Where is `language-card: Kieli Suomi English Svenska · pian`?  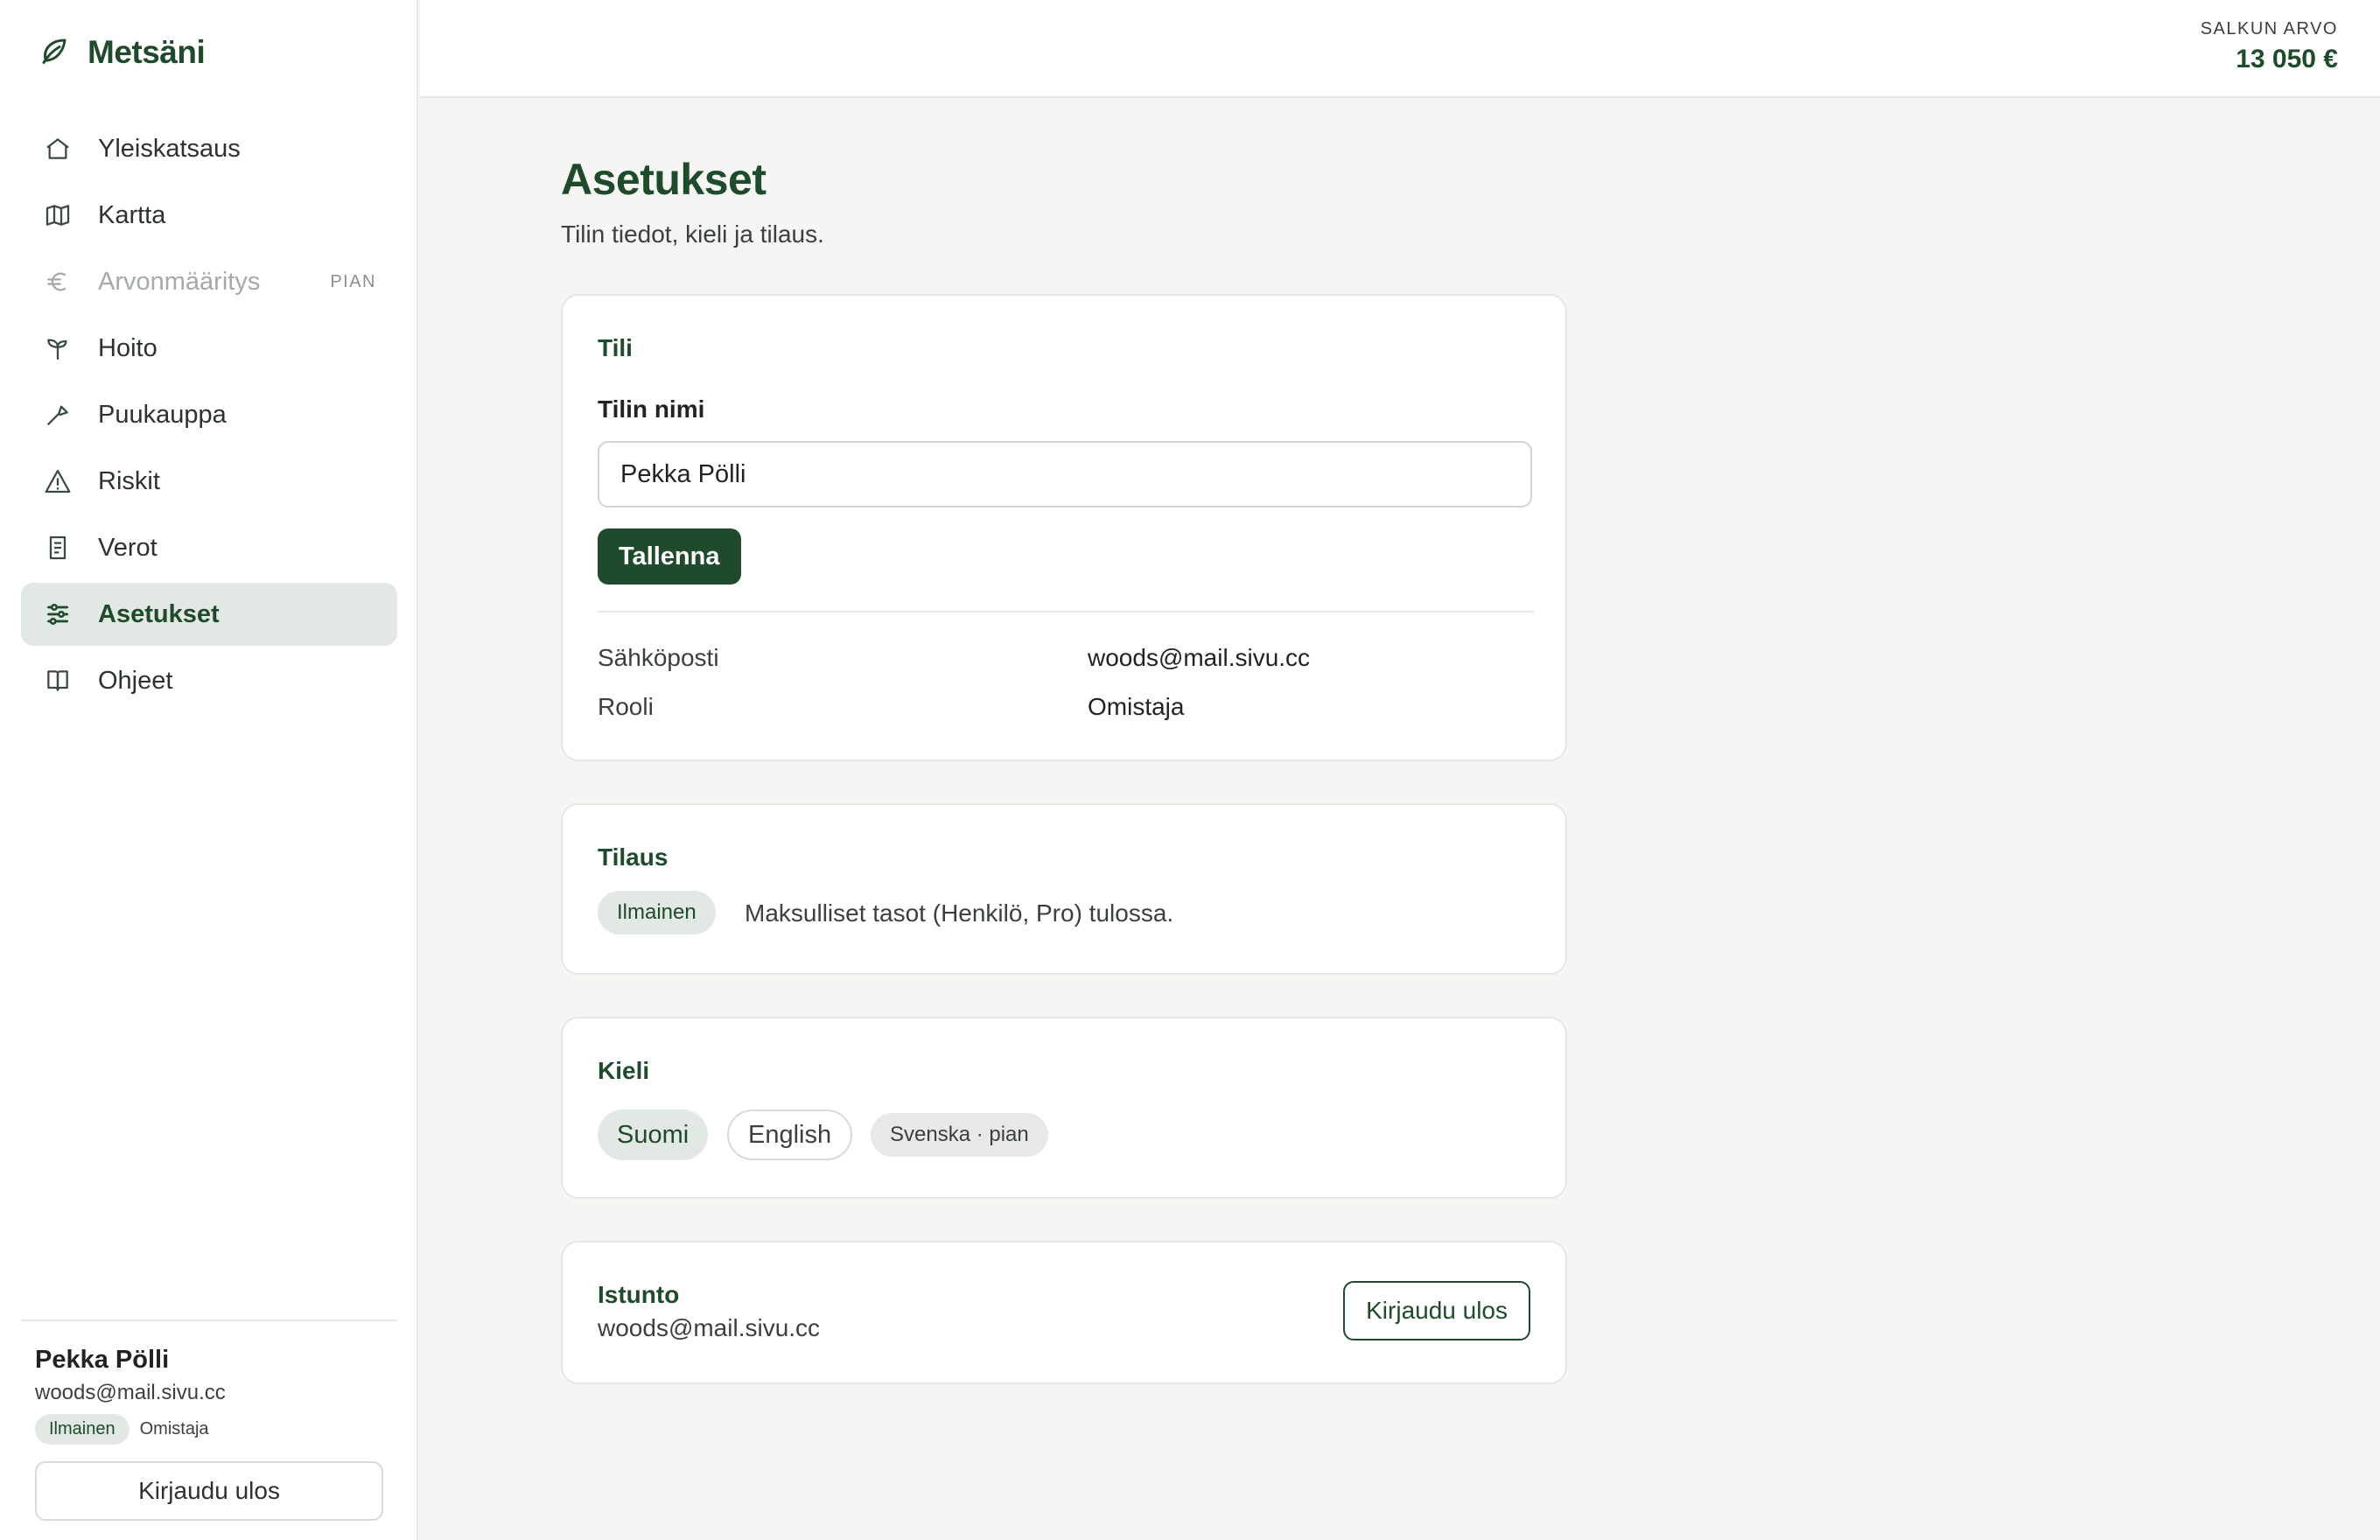 language-card: Kieli Suomi English Svenska · pian is located at coordinates (1064, 1108).